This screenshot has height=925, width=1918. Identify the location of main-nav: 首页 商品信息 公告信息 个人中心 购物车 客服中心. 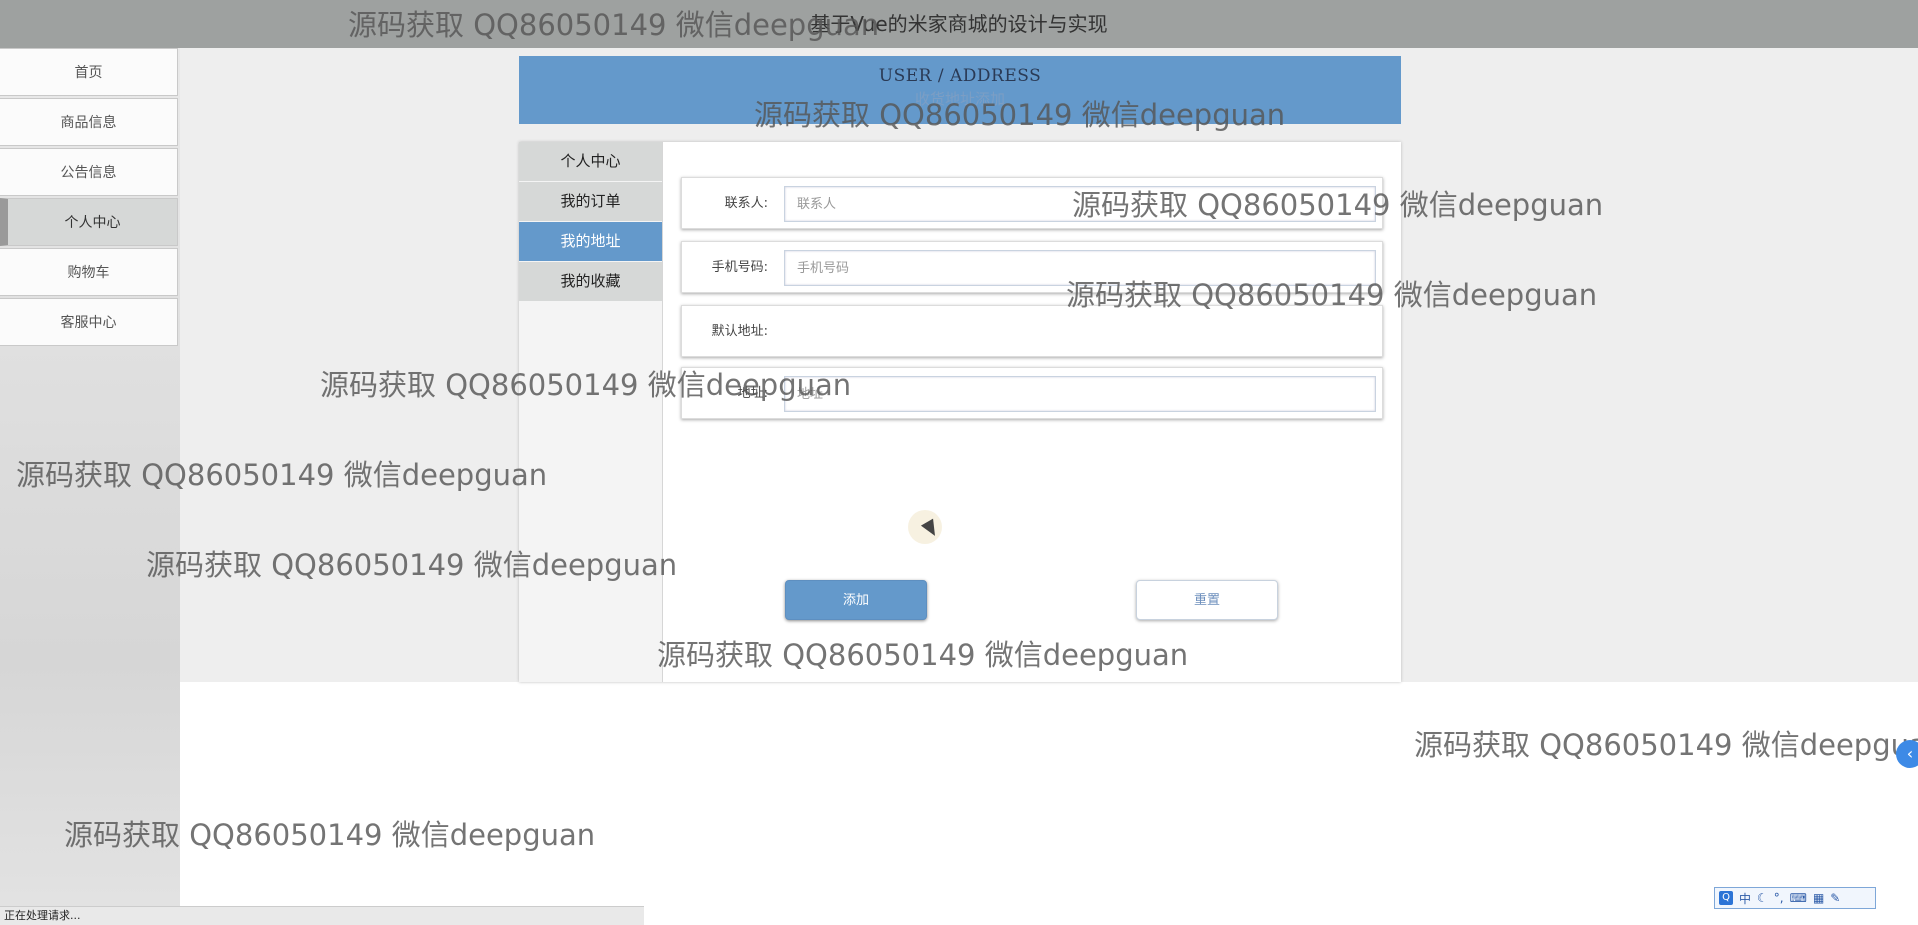
(89, 198).